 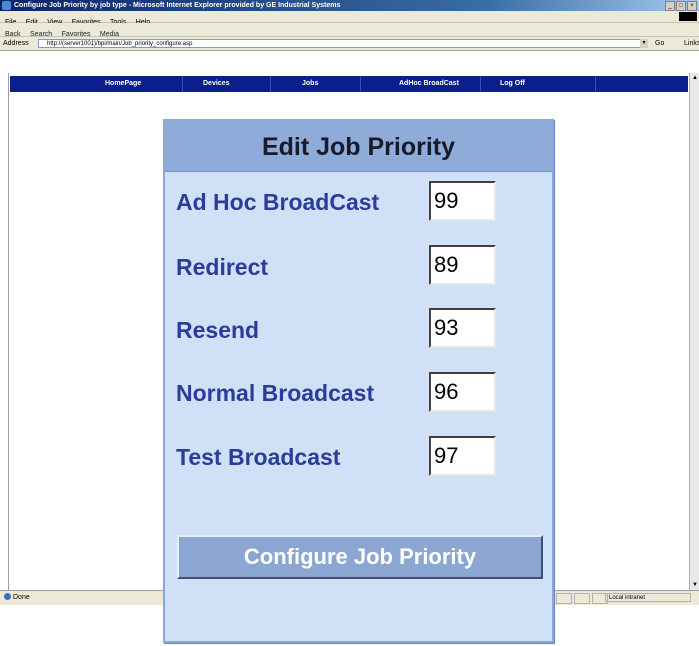 What do you see at coordinates (670, 6) in the screenshot?
I see `minimize-button: _` at bounding box center [670, 6].